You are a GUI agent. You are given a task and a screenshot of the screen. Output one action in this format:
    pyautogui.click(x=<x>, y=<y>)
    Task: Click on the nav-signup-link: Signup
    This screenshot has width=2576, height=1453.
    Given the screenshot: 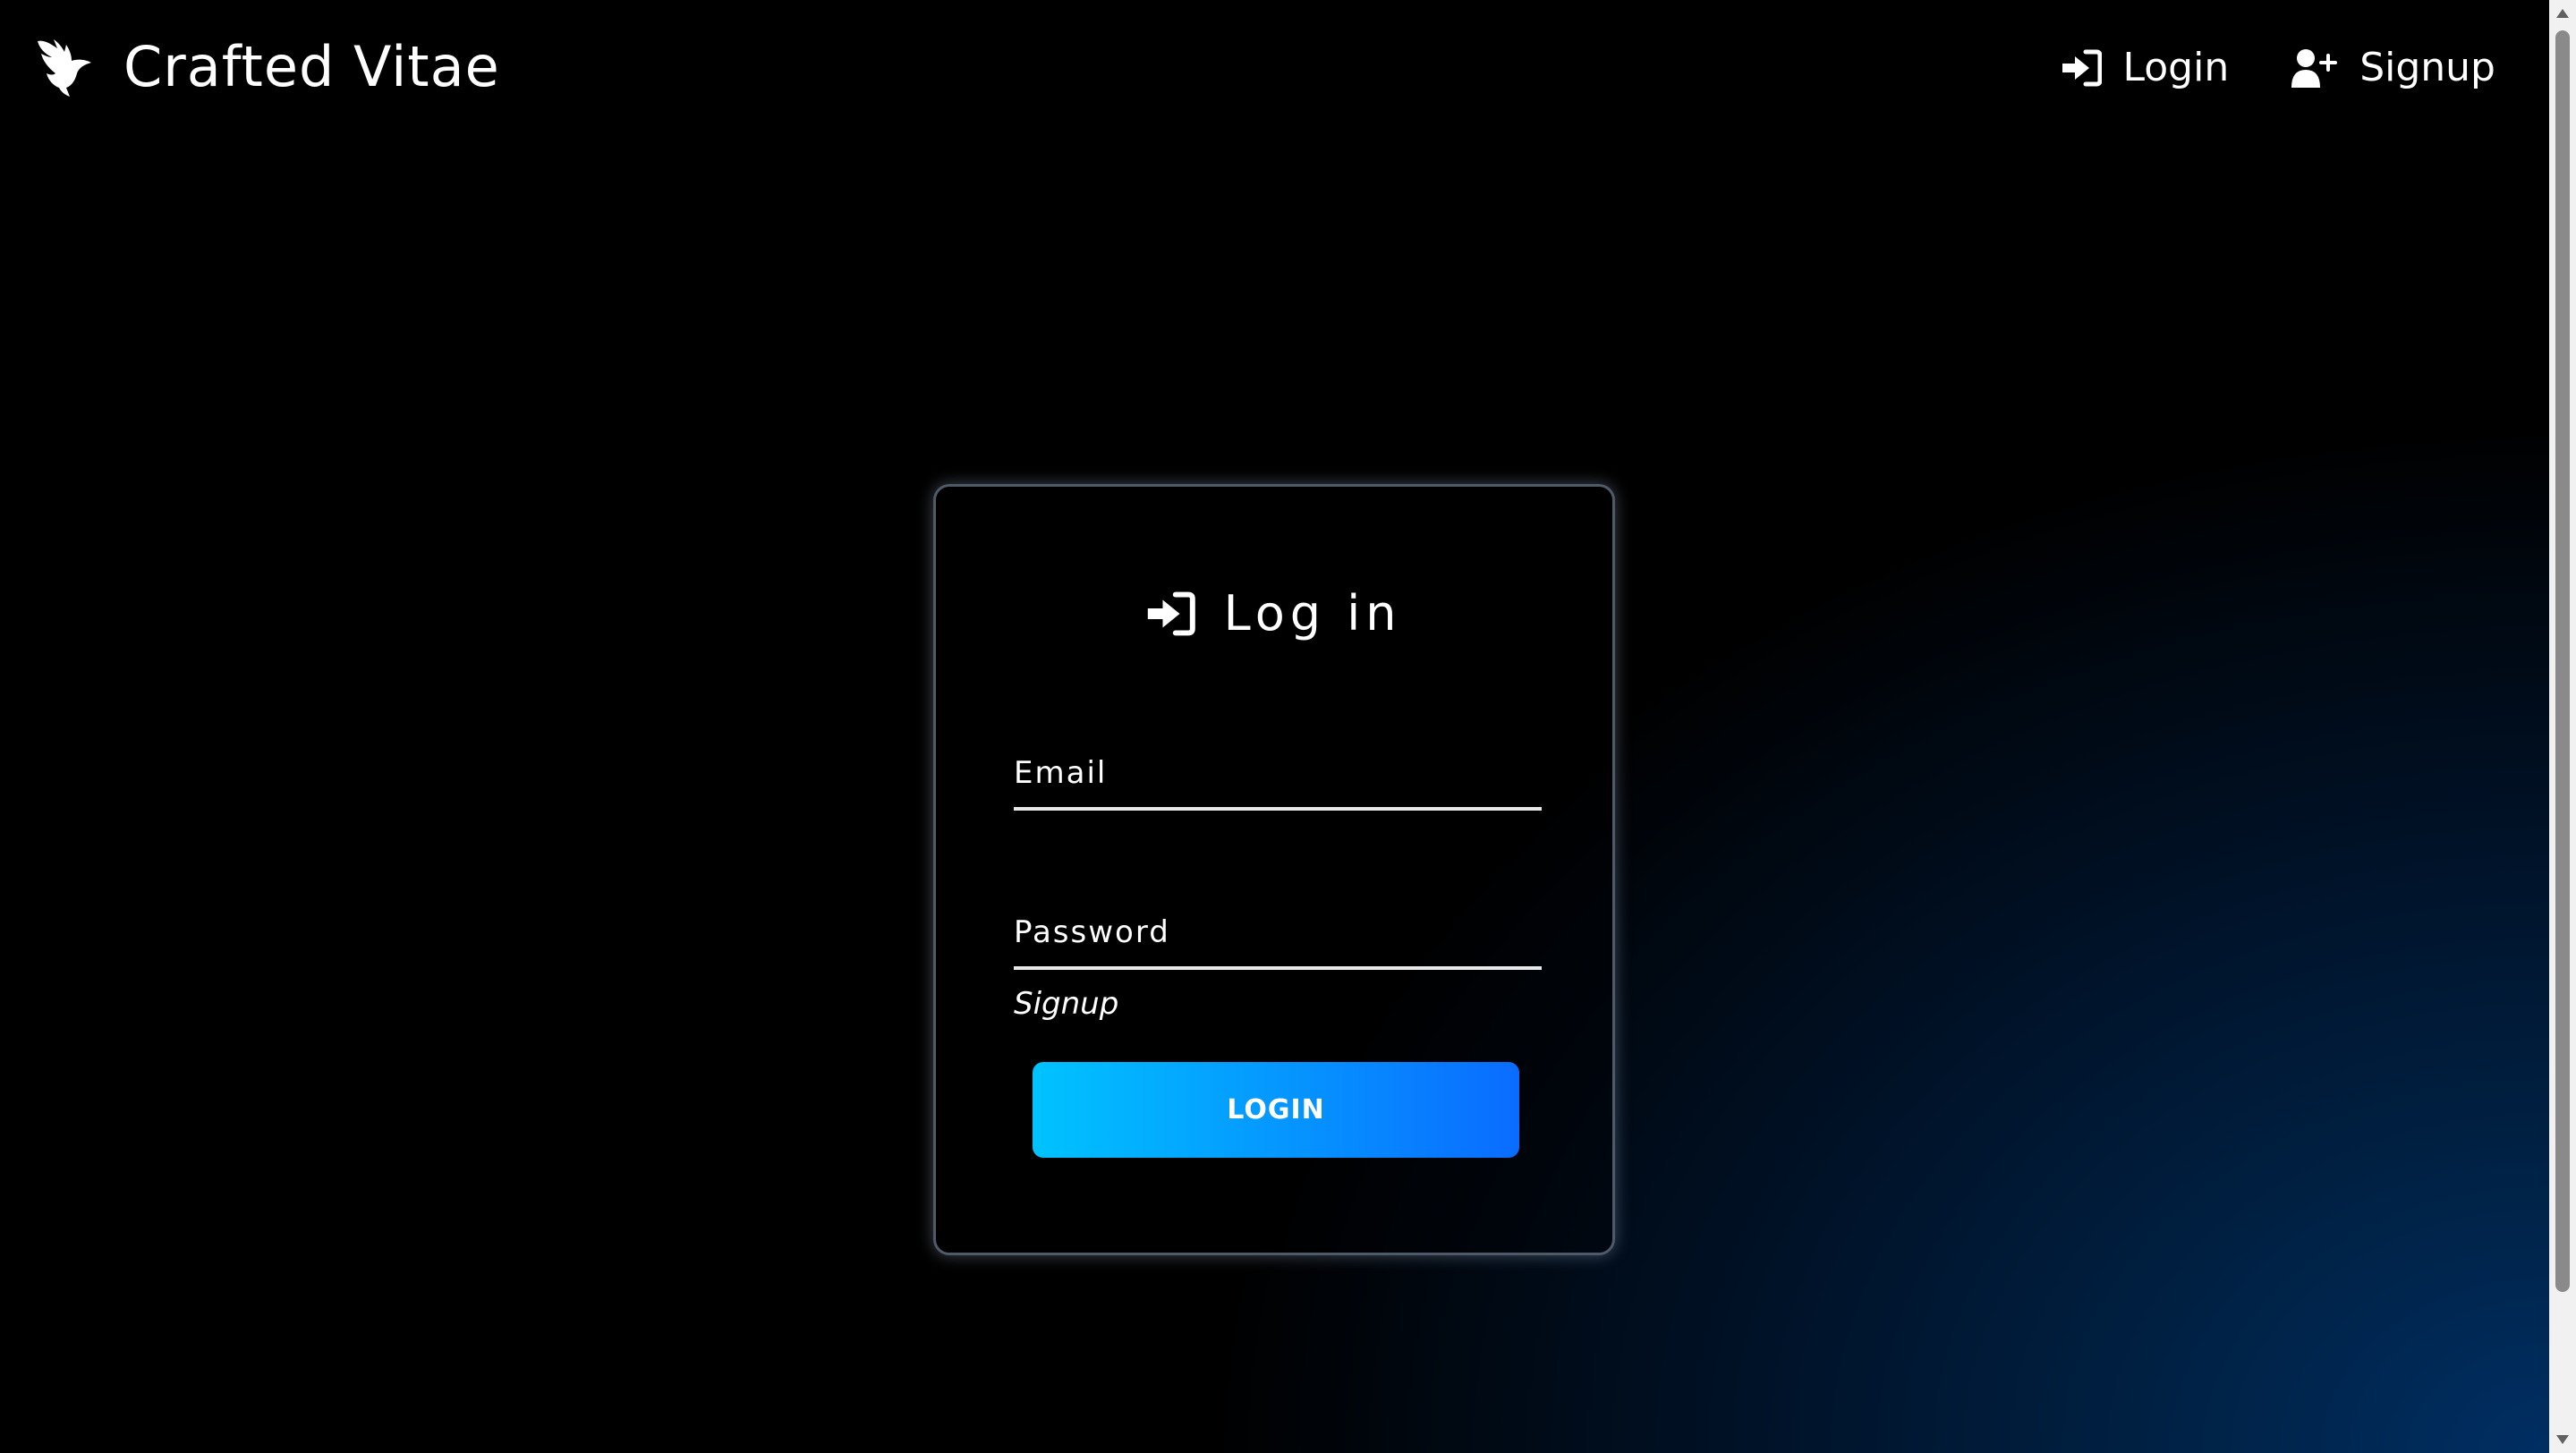 What is the action you would take?
    pyautogui.click(x=2393, y=67)
    